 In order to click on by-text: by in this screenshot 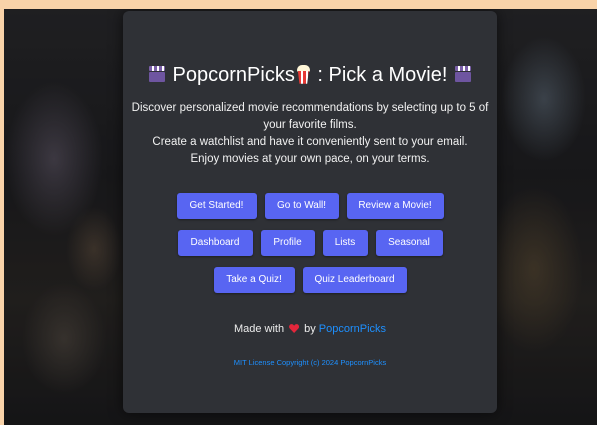, I will do `click(310, 329)`.